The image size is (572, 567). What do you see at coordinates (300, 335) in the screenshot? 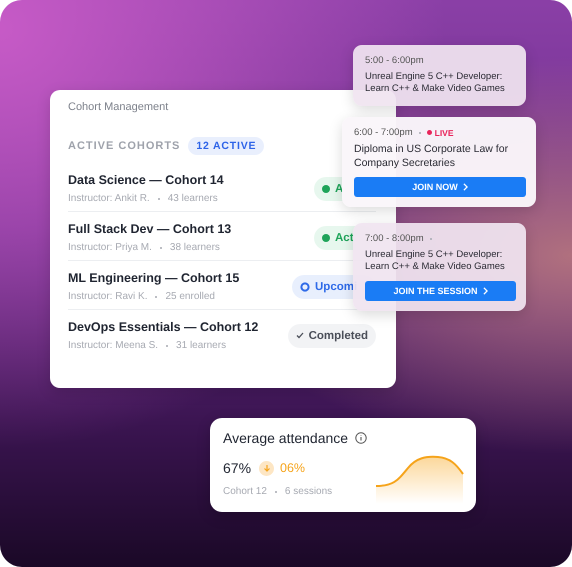
I see `check-icon` at bounding box center [300, 335].